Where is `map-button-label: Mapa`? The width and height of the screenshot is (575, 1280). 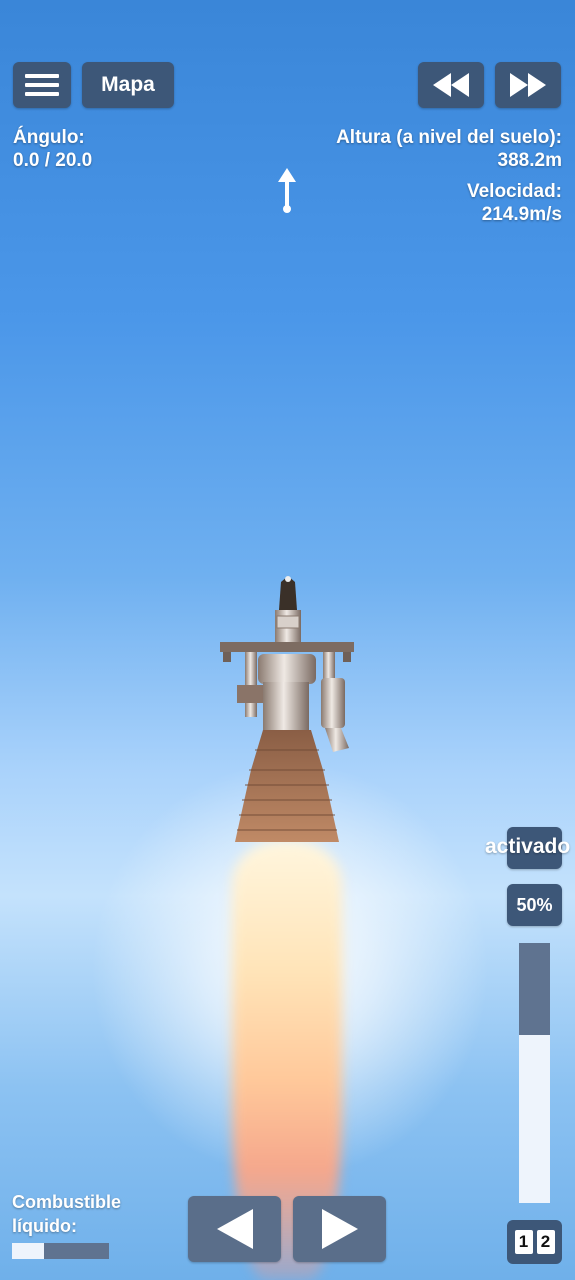
map-button-label: Mapa is located at coordinates (128, 84).